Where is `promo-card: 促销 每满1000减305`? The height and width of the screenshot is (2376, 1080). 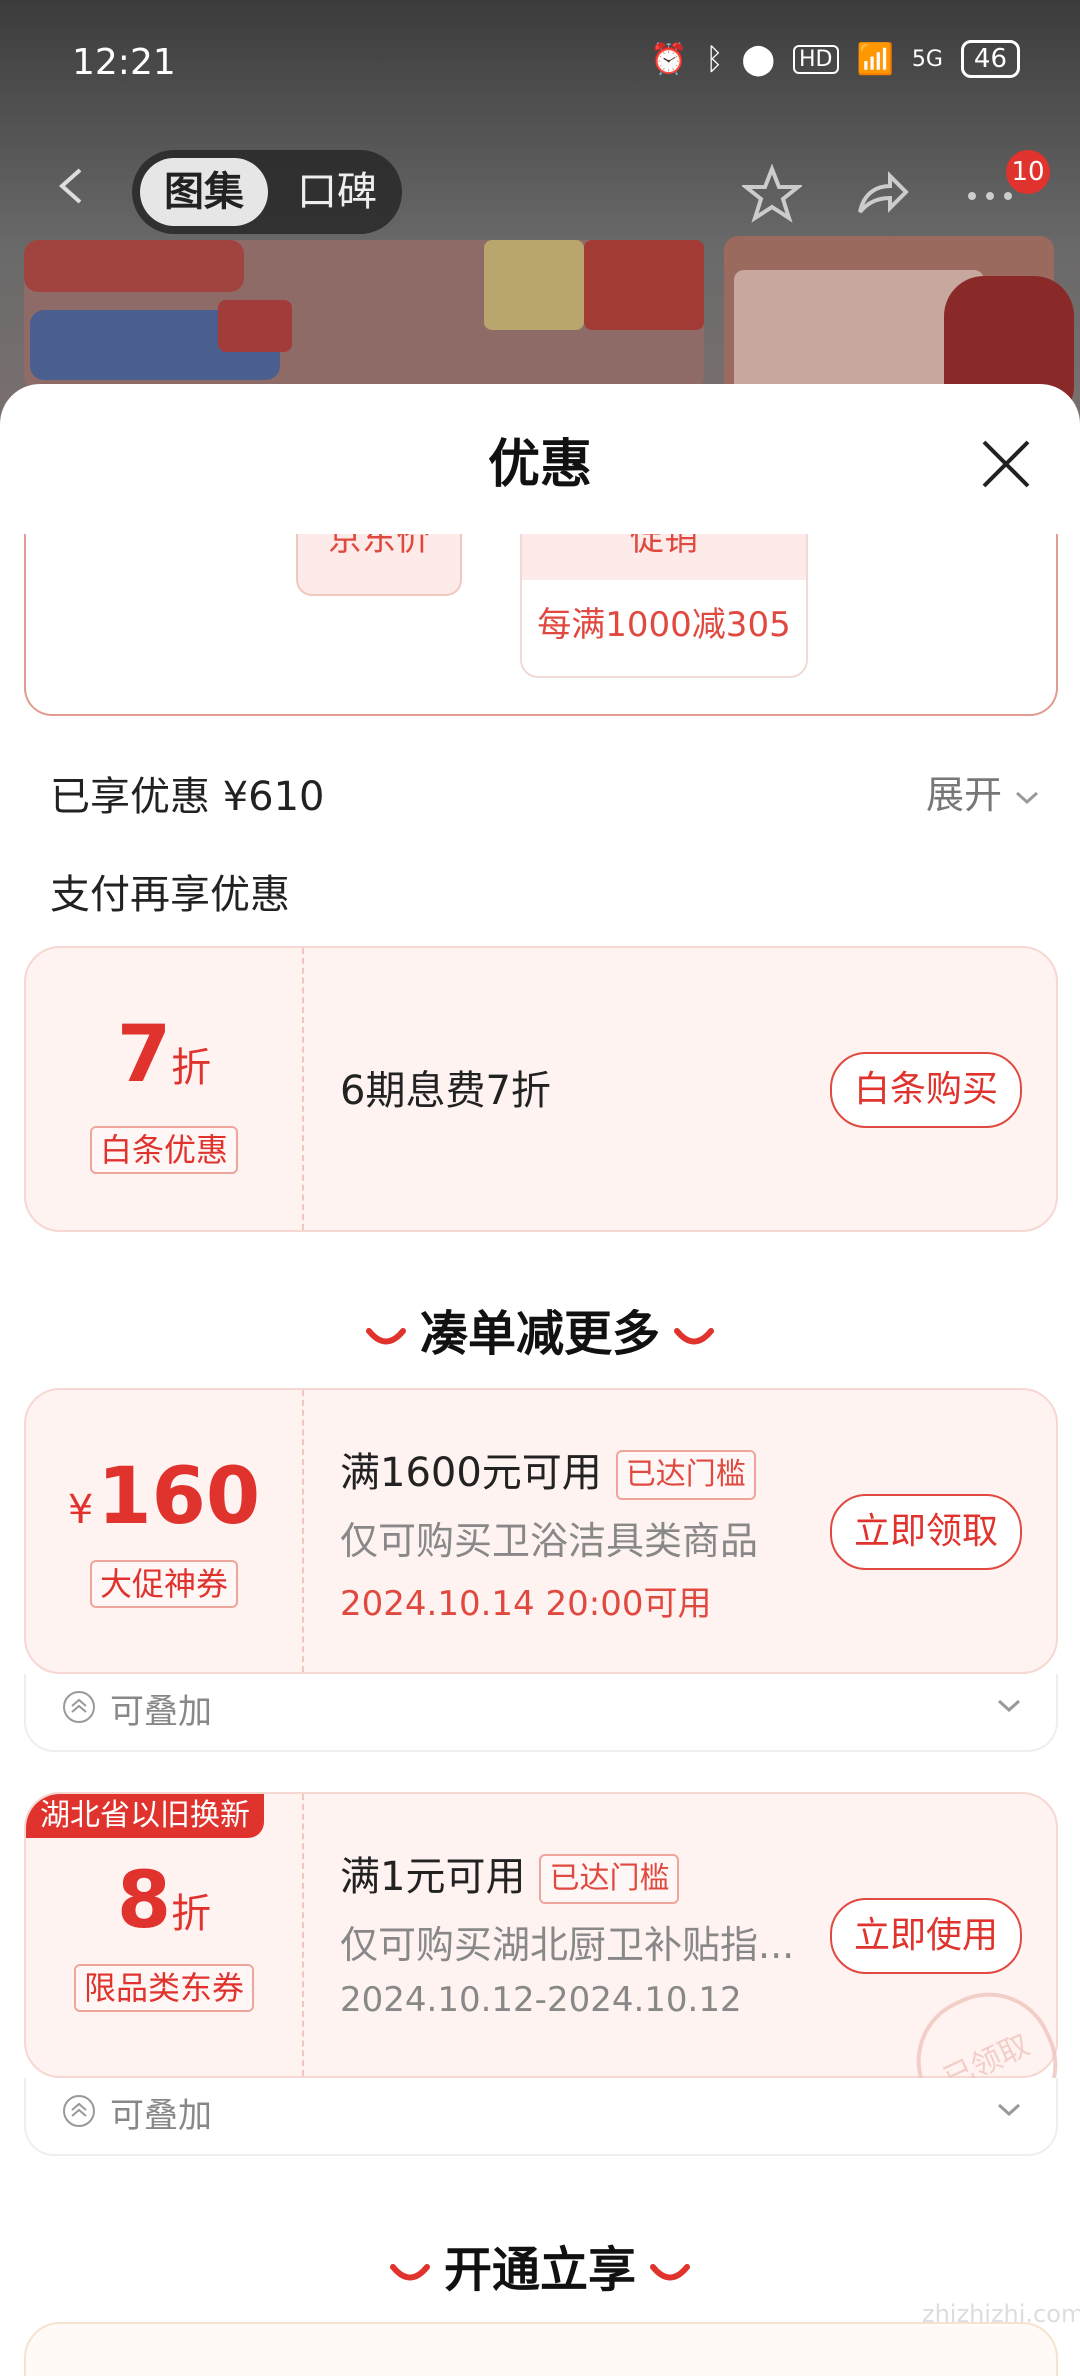
promo-card: 促销 每满1000减305 is located at coordinates (664, 606).